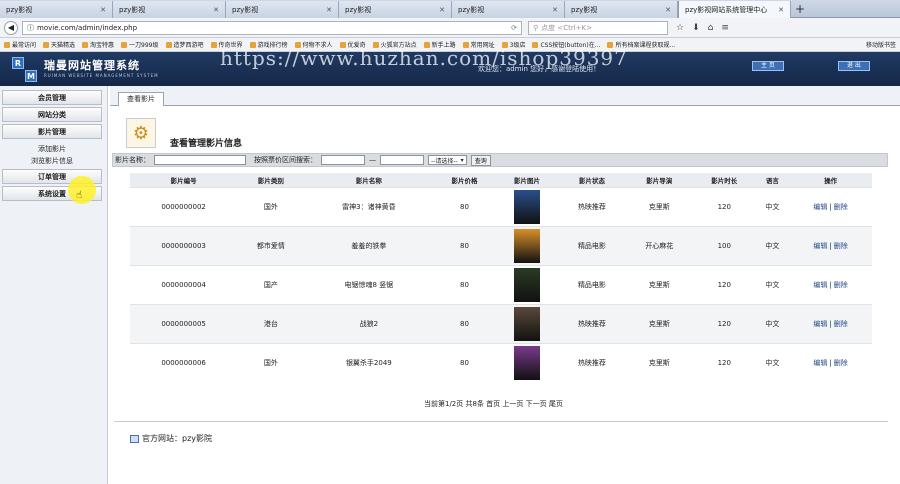  I want to click on category-select-value: --请选择--, so click(444, 161).